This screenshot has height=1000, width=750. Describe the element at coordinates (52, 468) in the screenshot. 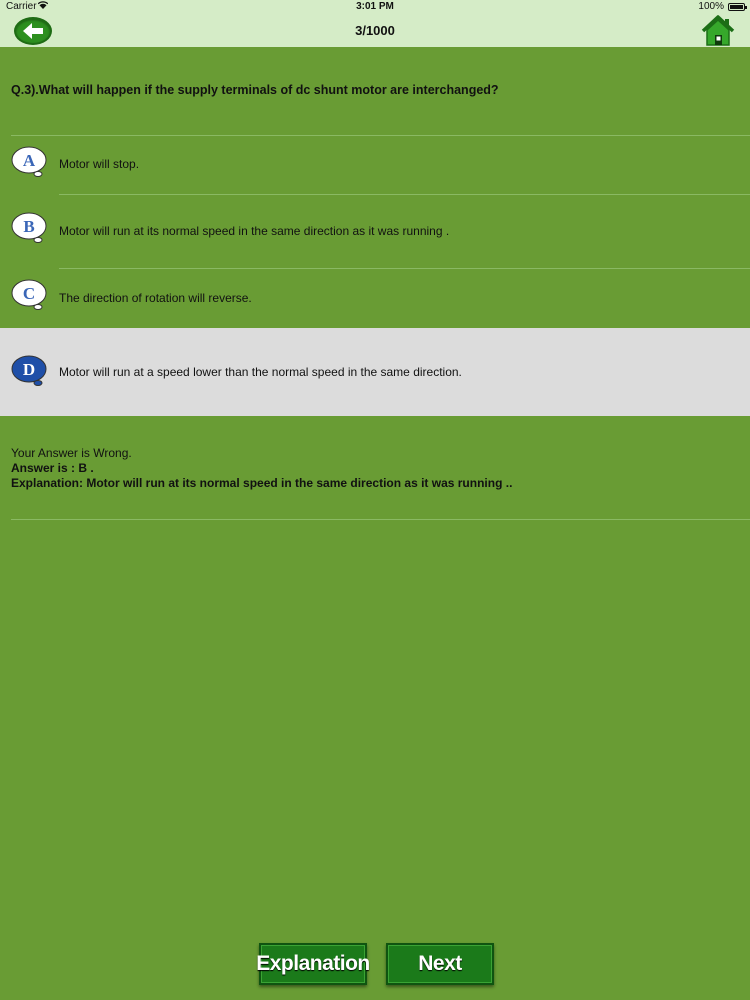

I see `correct-answer: Answer is : B .` at that location.